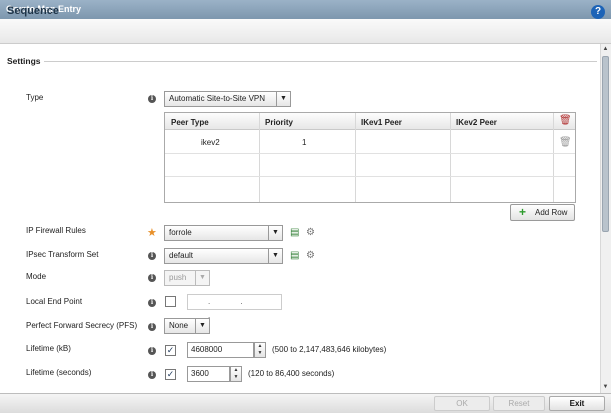  What do you see at coordinates (217, 98) in the screenshot?
I see `type-select-value: Automatic Site-to-Site VPN` at bounding box center [217, 98].